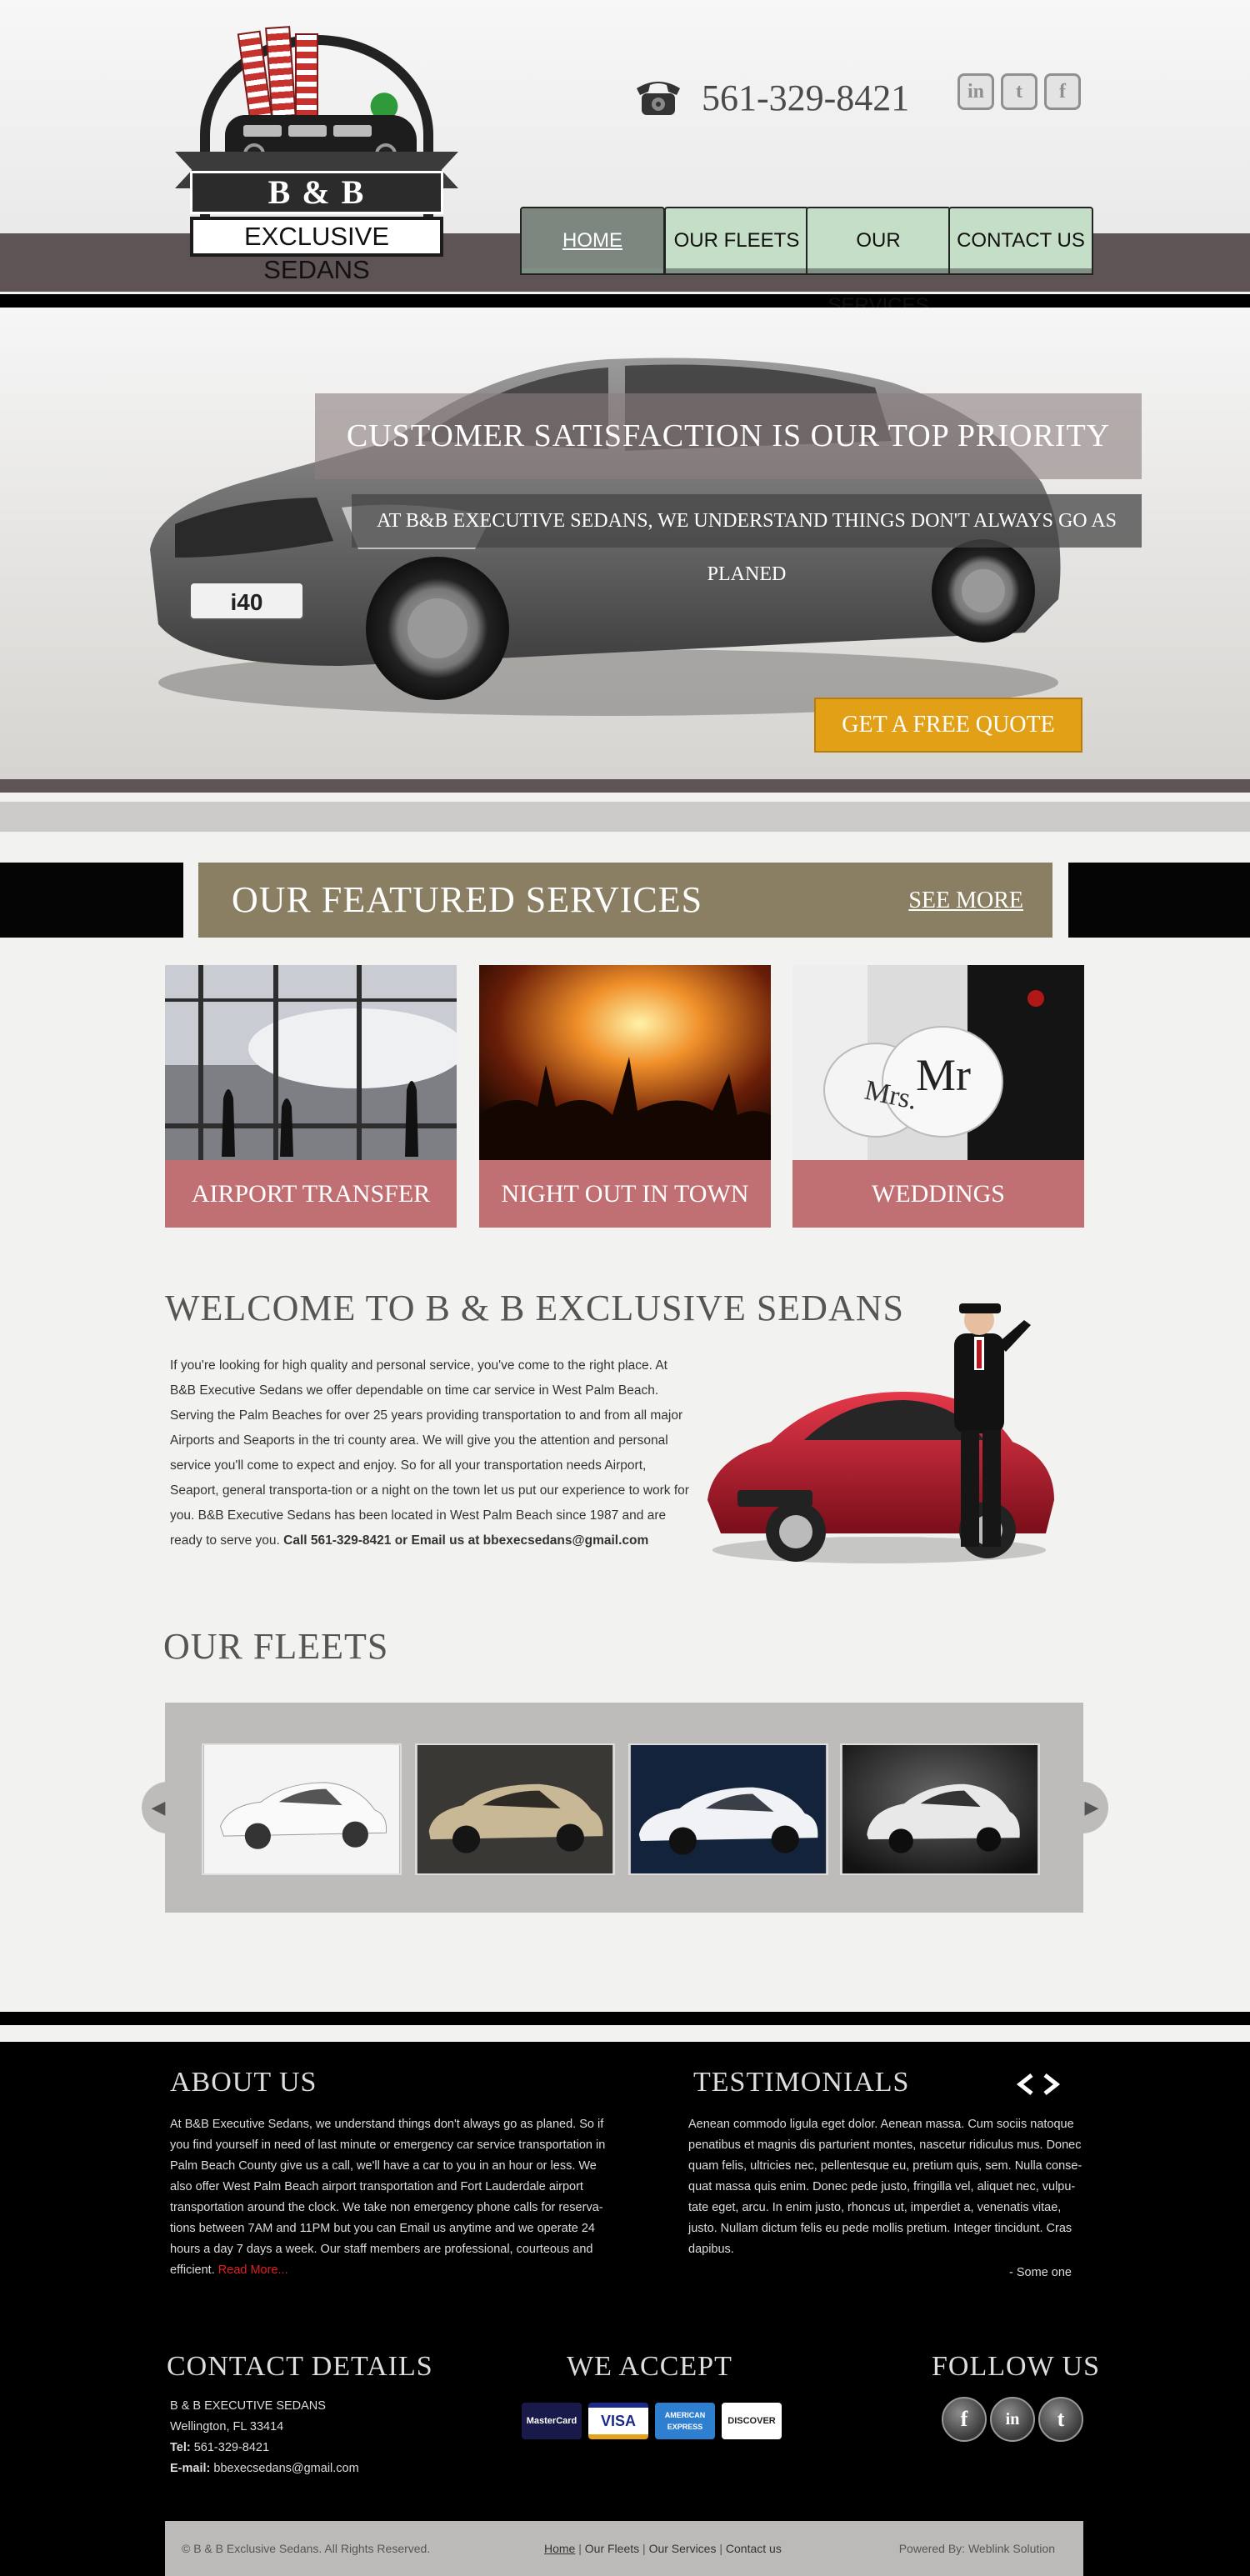 The width and height of the screenshot is (1250, 2576). What do you see at coordinates (612, 2549) in the screenshot?
I see `footer-link-fleets: Our Fleets` at bounding box center [612, 2549].